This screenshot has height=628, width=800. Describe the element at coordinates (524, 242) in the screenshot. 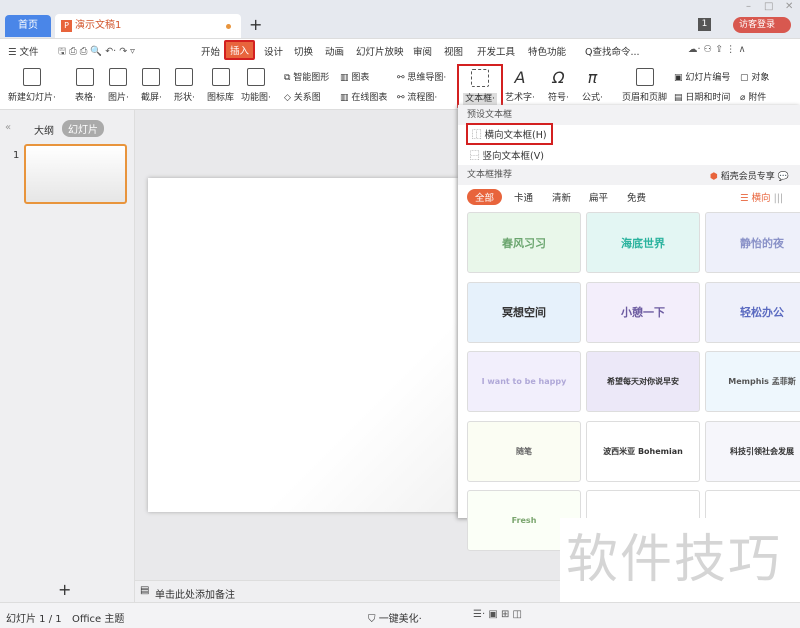

I see `template-card: 春风习习` at that location.